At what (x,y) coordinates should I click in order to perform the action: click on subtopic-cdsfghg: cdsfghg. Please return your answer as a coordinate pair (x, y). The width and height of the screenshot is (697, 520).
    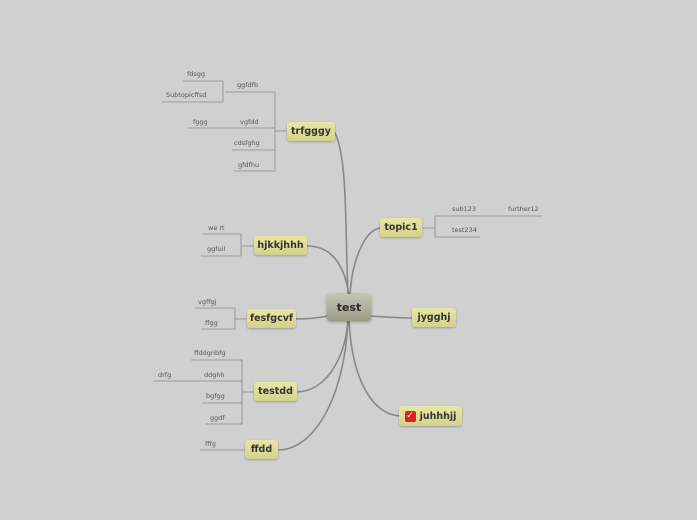
    Looking at the image, I should click on (247, 143).